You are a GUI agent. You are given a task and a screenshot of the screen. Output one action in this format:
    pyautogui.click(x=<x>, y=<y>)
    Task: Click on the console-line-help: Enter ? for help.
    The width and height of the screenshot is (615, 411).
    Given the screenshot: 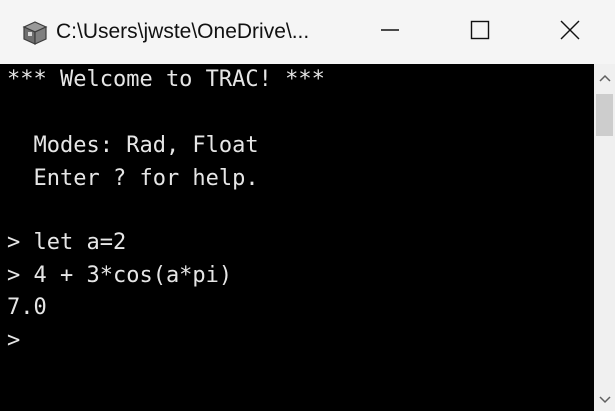 What is the action you would take?
    pyautogui.click(x=133, y=178)
    